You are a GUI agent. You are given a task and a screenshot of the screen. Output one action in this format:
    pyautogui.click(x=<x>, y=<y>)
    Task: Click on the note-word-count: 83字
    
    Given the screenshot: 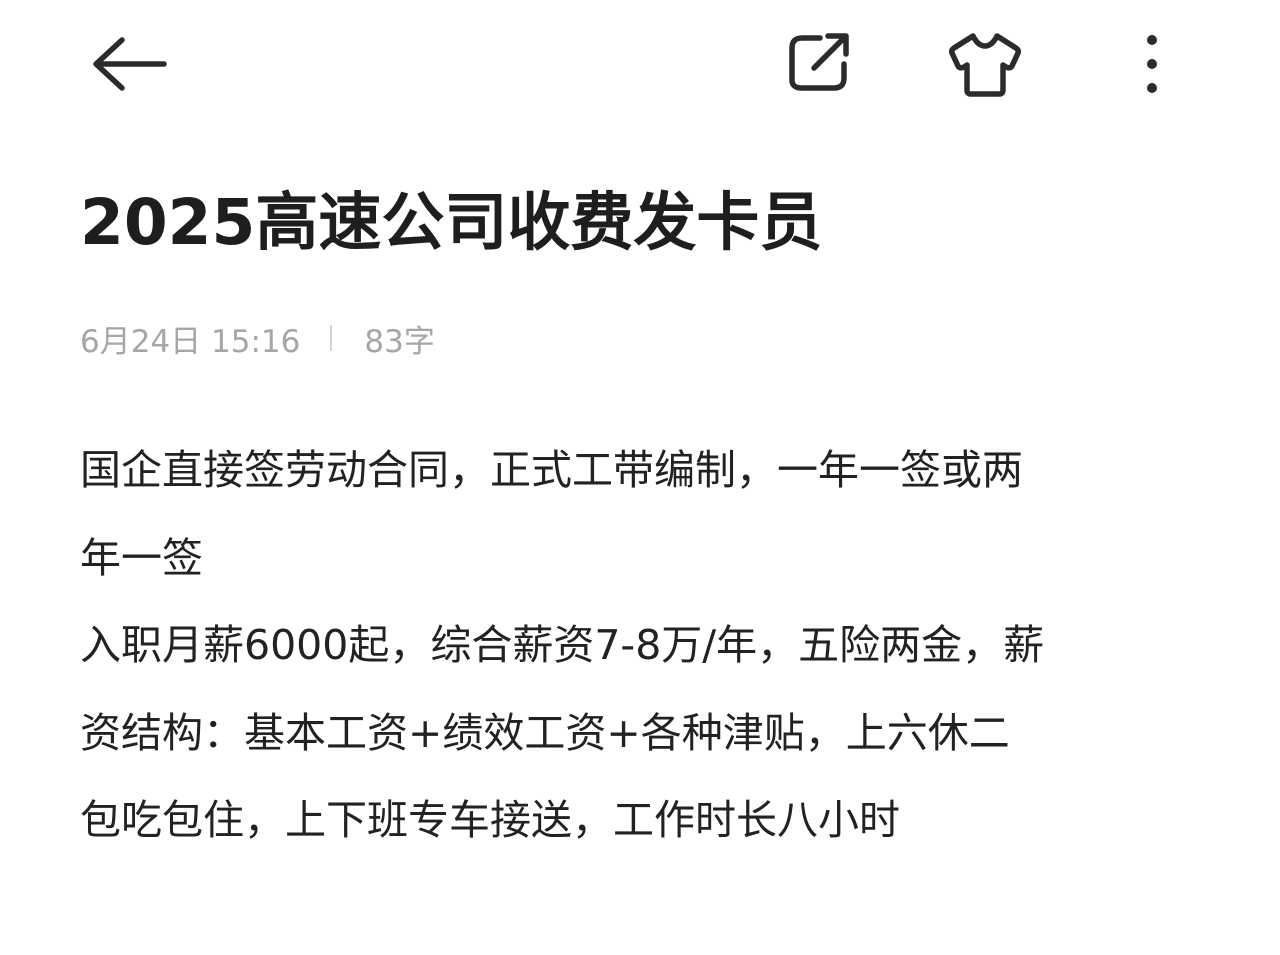 What is the action you would take?
    pyautogui.click(x=399, y=341)
    